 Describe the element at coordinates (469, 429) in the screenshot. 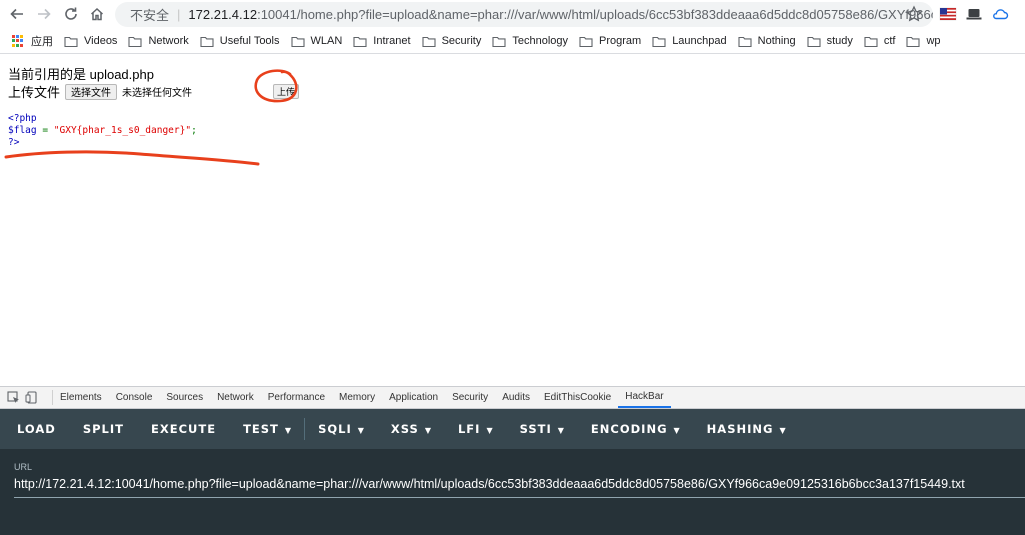

I see `menu-label: LFI` at that location.